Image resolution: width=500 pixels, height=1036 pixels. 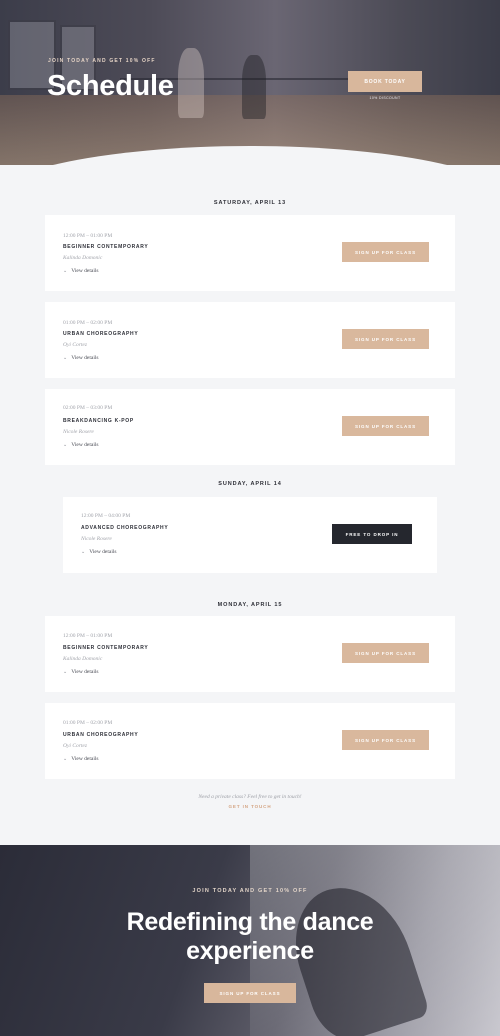 What do you see at coordinates (385, 98) in the screenshot?
I see `discount-fine-print: 10% DISCOUNT` at bounding box center [385, 98].